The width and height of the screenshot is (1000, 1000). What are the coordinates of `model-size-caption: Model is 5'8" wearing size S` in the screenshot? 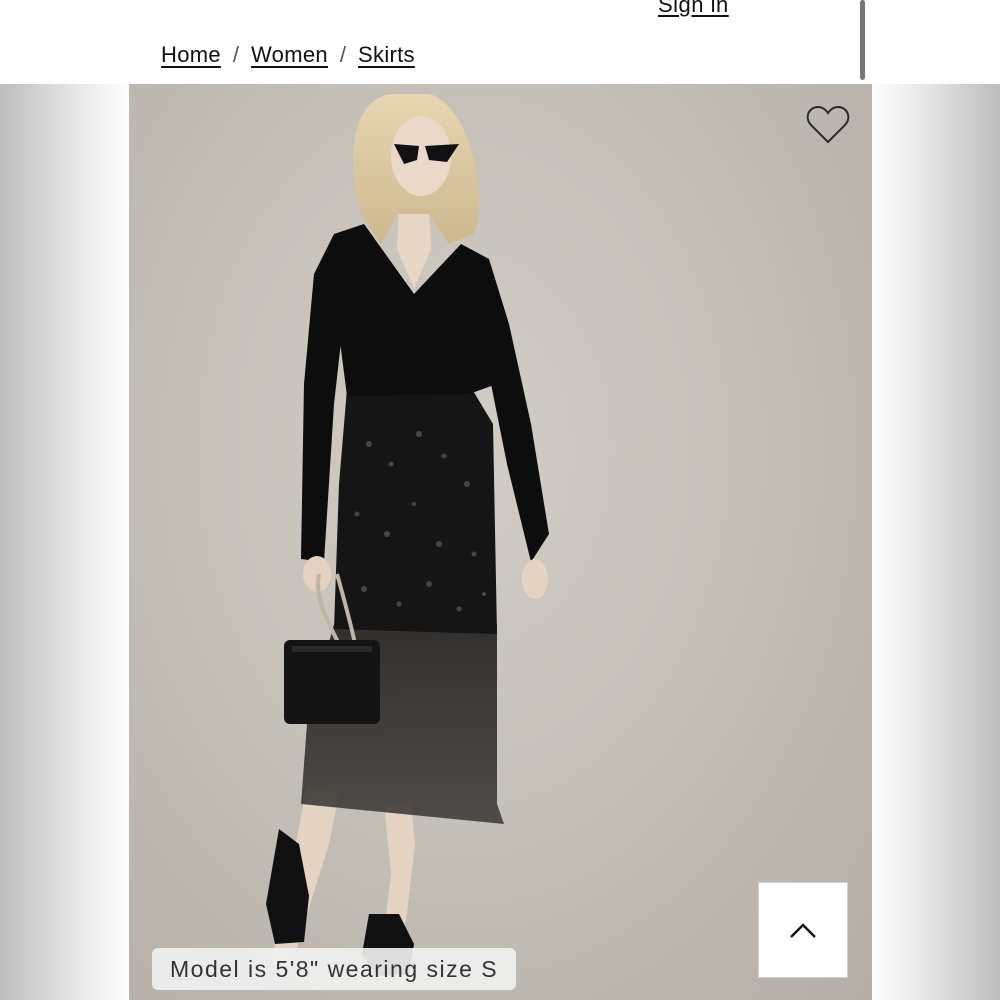 It's located at (334, 969).